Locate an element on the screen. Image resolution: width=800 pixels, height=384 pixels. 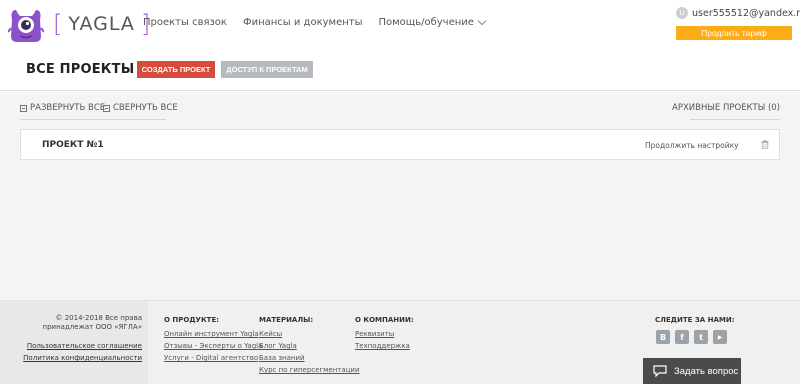
footer-link: Блог Yagla is located at coordinates (309, 346).